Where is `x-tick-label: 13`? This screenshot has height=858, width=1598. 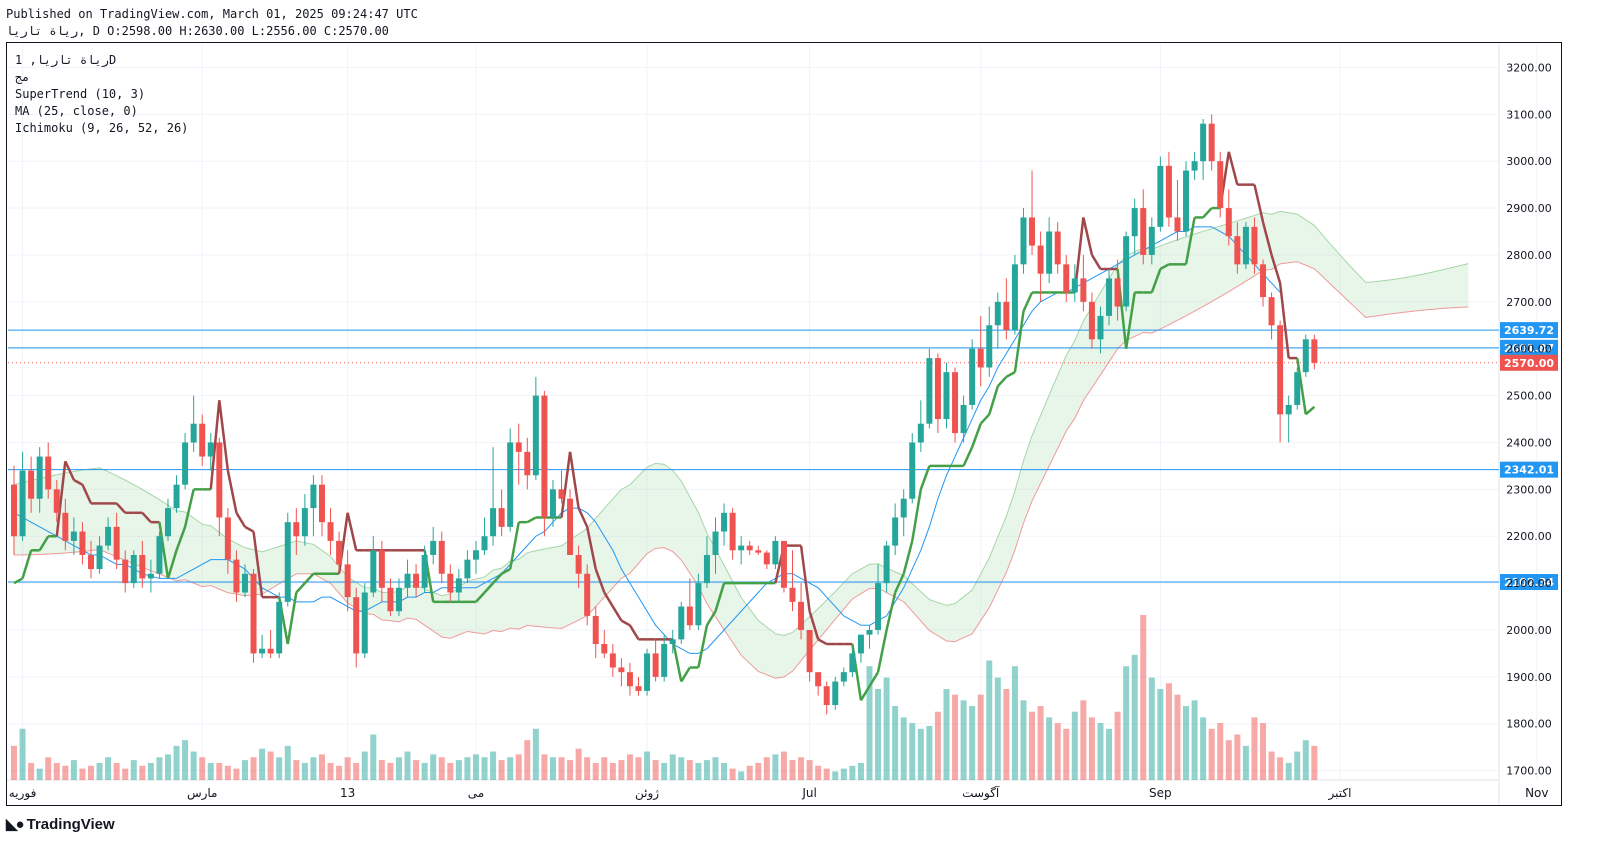 x-tick-label: 13 is located at coordinates (347, 793).